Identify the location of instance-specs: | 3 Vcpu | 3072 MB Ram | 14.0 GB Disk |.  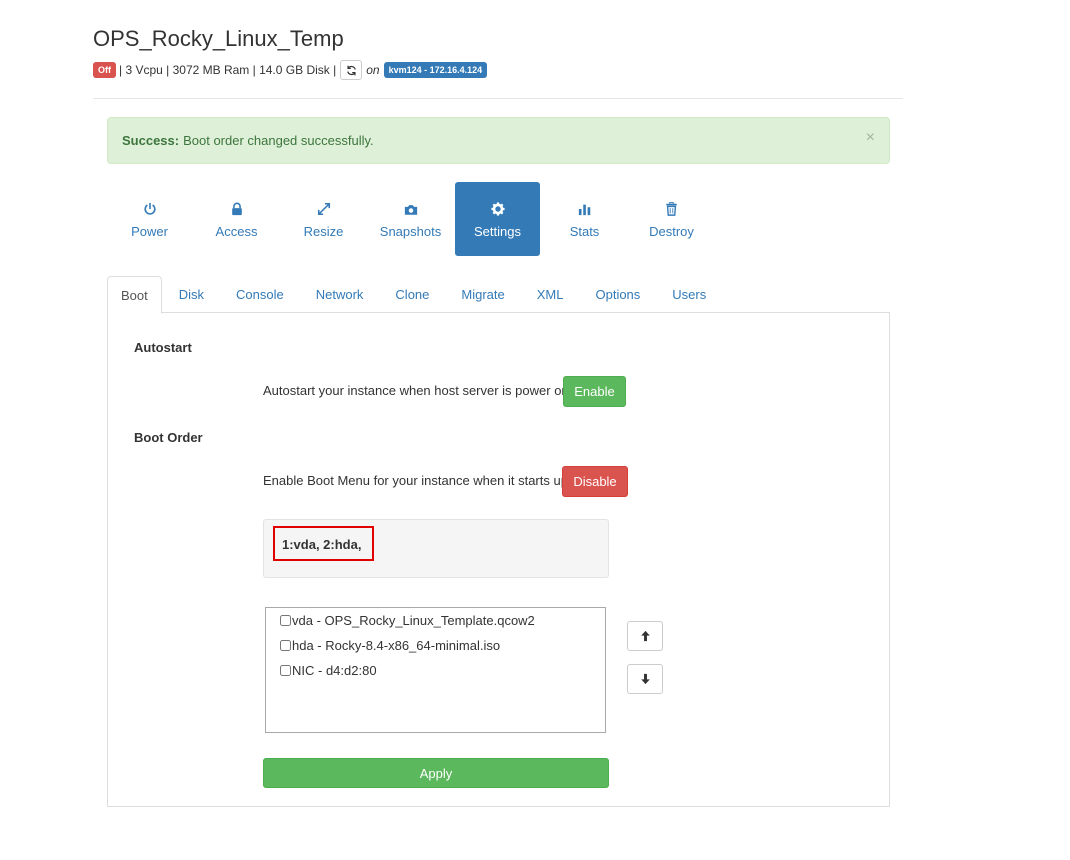
(228, 70).